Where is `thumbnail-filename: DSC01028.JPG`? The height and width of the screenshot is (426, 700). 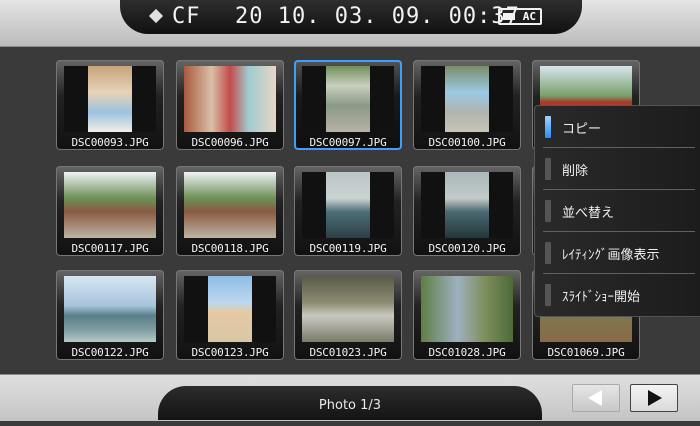 thumbnail-filename: DSC01028.JPG is located at coordinates (467, 352).